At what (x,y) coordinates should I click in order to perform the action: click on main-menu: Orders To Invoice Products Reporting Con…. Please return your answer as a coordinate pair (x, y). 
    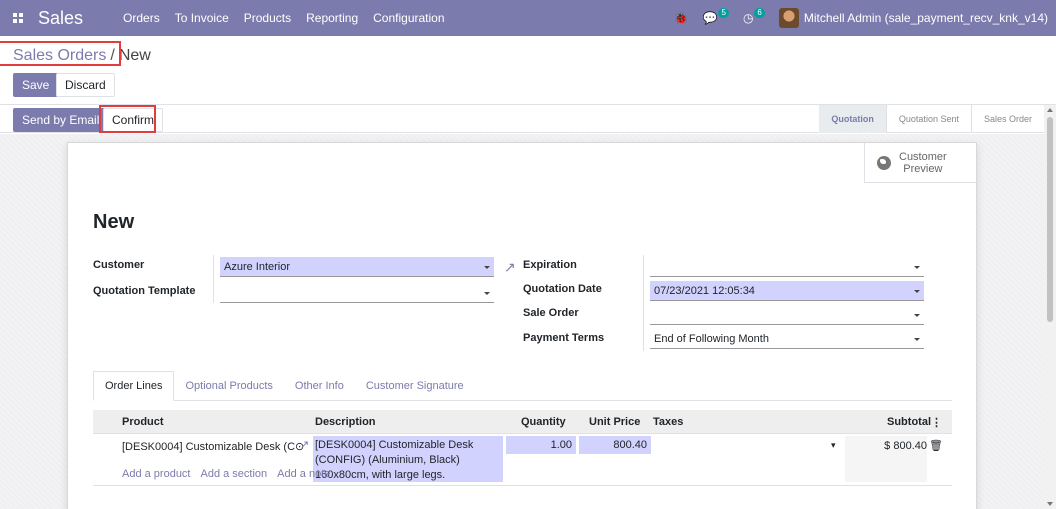
    Looking at the image, I should click on (284, 18).